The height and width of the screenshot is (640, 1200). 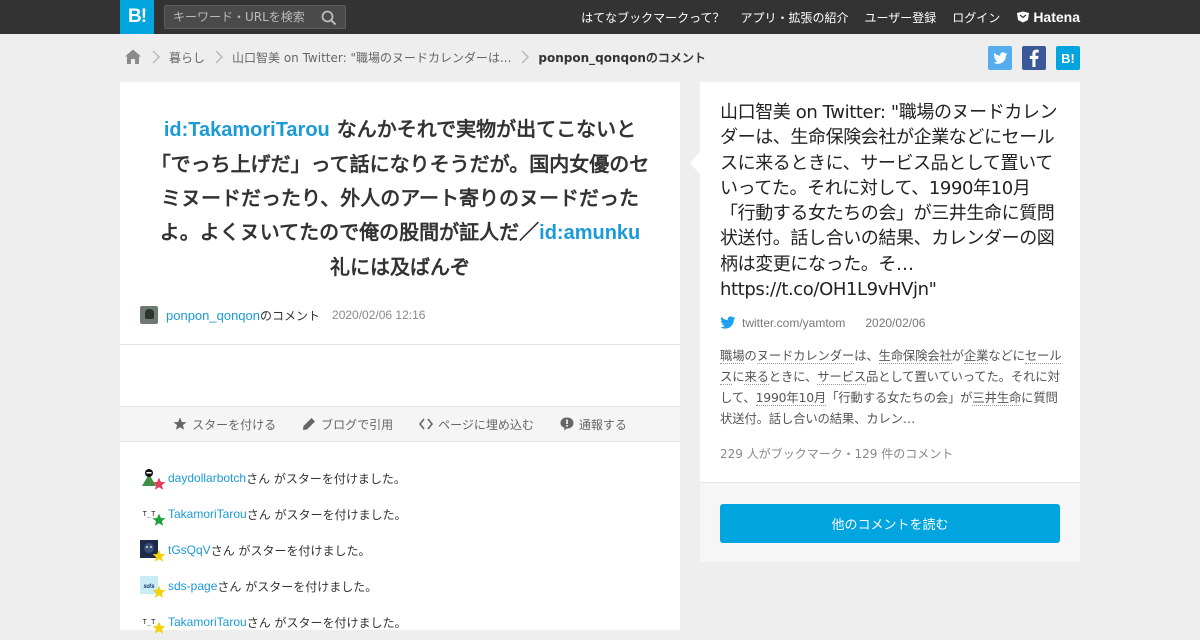 I want to click on comment-timestamp: 2020/02/06 12:16, so click(x=378, y=315).